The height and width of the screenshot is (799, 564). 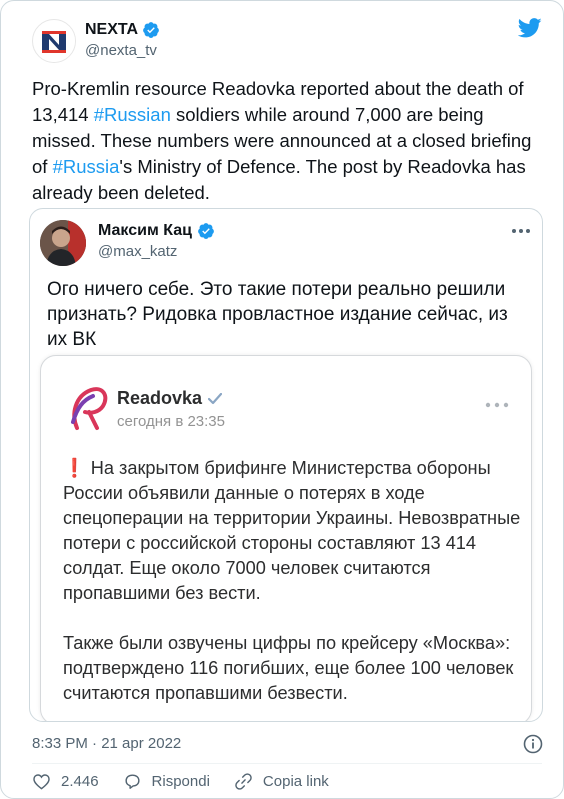 I want to click on check-icon, so click(x=215, y=398).